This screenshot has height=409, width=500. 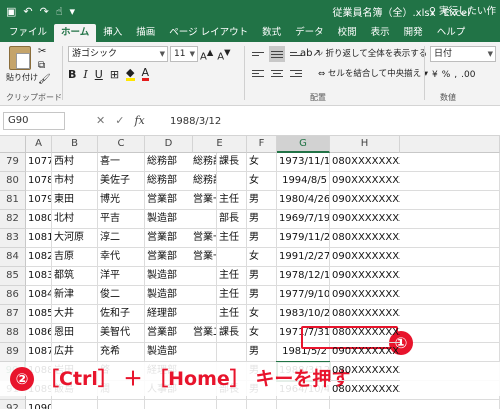 I want to click on increase-decimal-icon: .00, so click(x=468, y=75).